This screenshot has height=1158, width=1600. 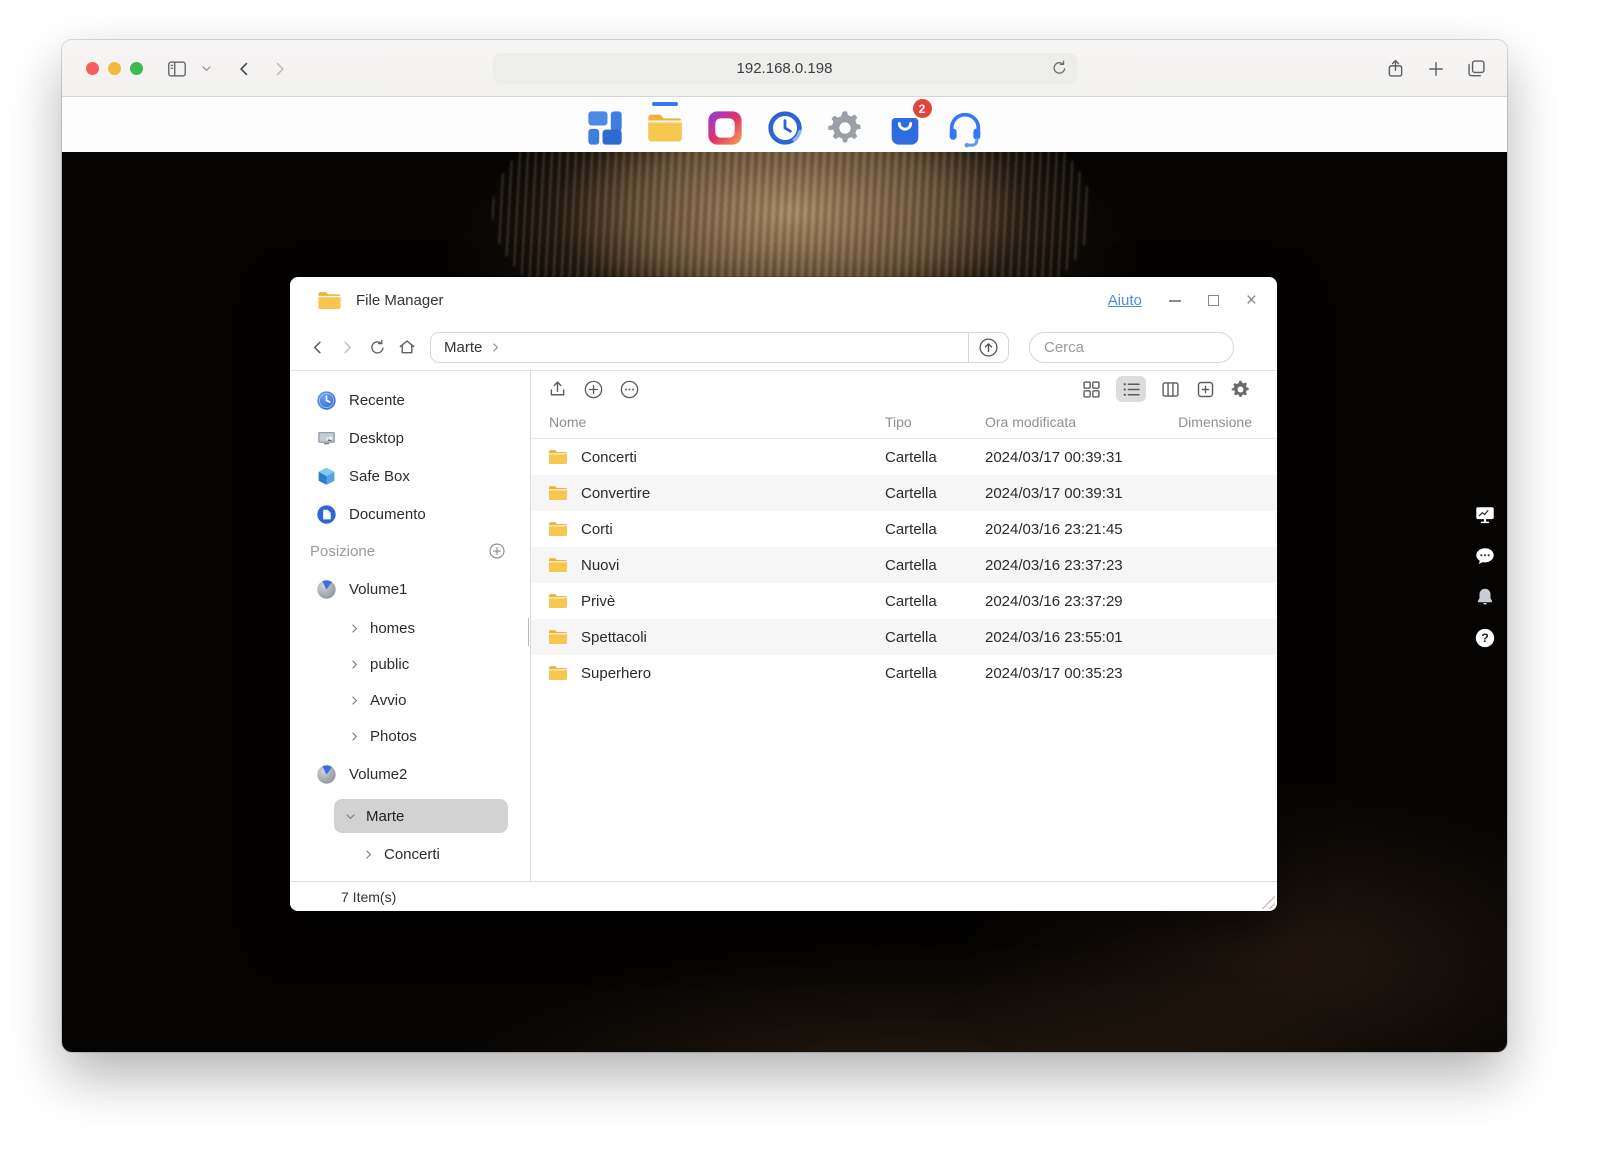 What do you see at coordinates (317, 347) in the screenshot?
I see `fm-back-button` at bounding box center [317, 347].